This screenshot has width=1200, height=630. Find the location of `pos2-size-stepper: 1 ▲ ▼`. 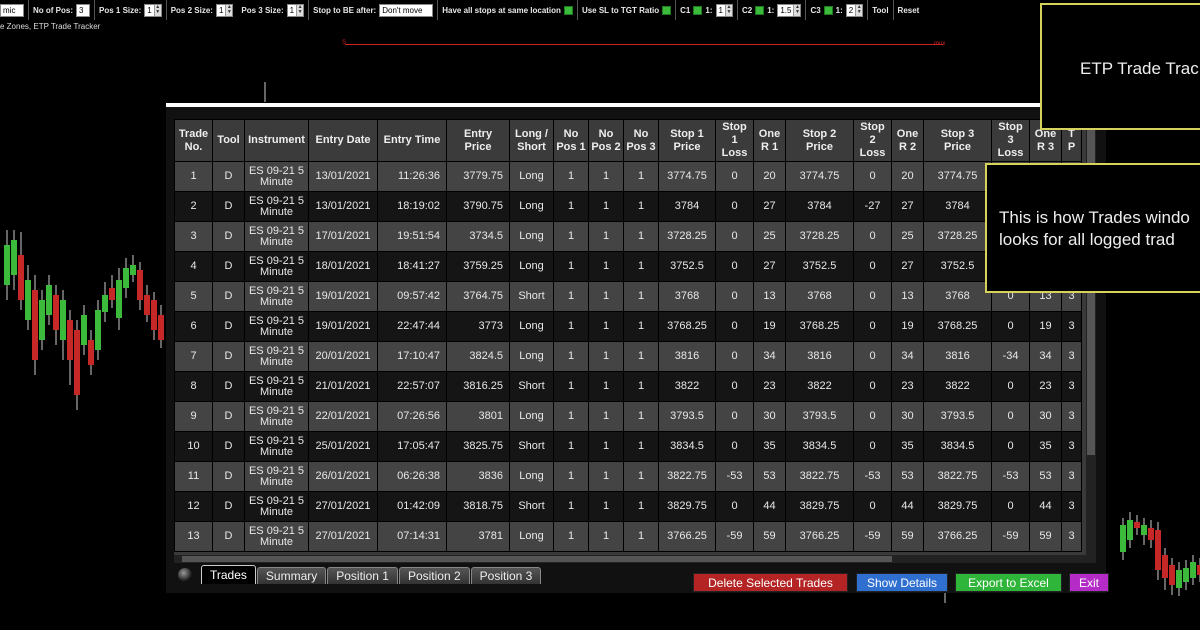

pos2-size-stepper: 1 ▲ ▼ is located at coordinates (224, 10).